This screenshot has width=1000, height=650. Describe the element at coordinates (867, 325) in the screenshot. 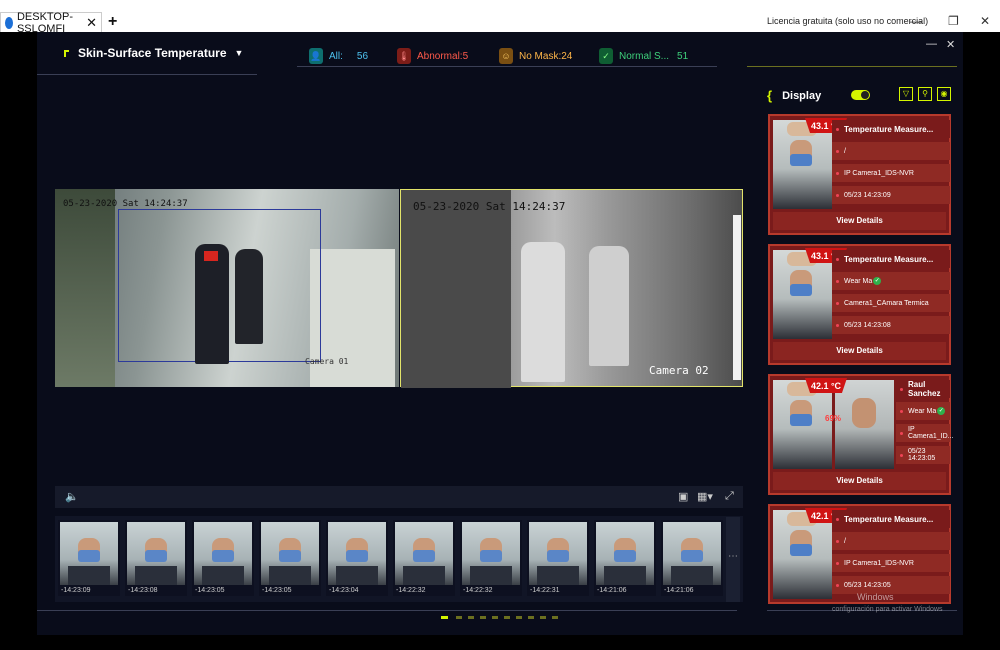

I see `capture-time-text: 05/23 14:23:08` at that location.